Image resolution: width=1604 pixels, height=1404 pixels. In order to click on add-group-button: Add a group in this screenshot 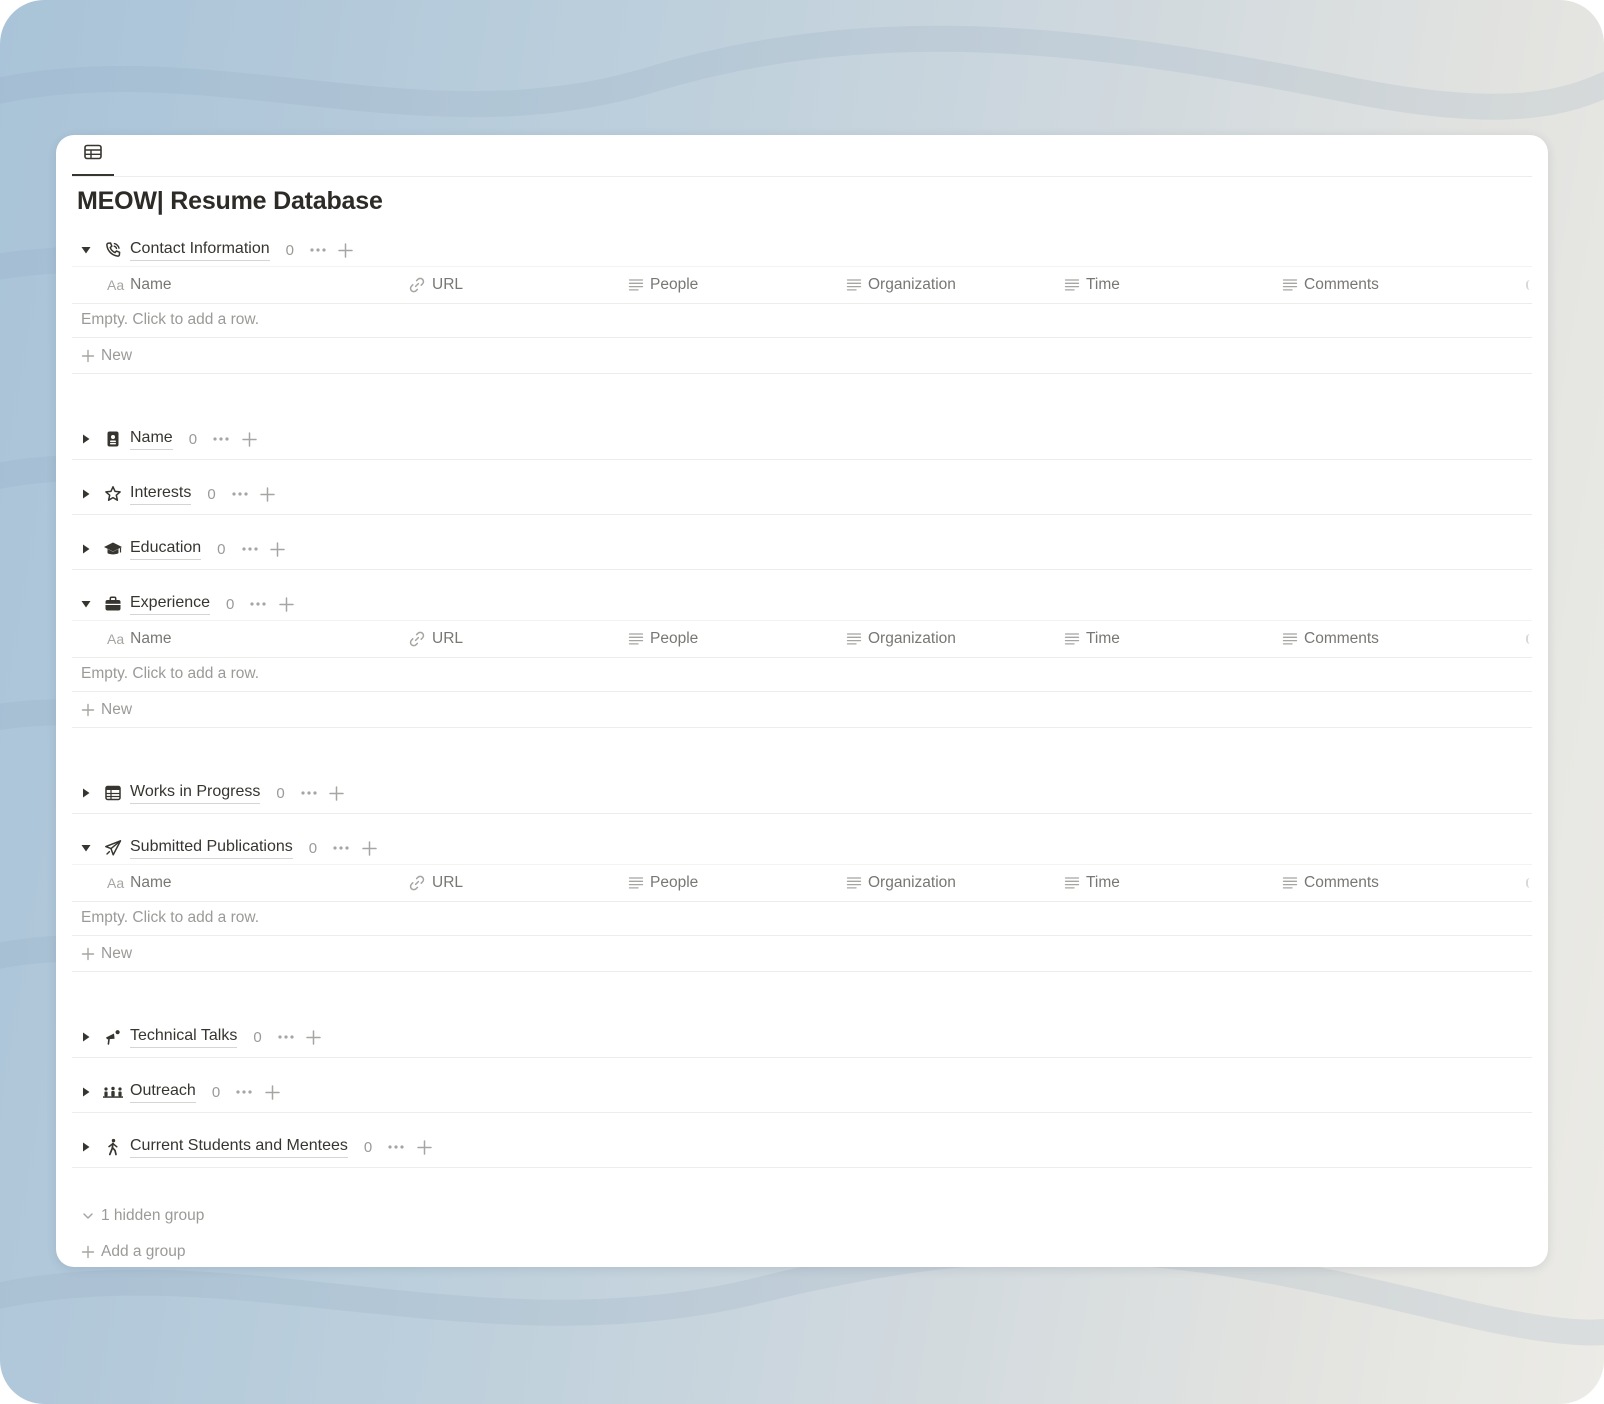, I will do `click(133, 1252)`.